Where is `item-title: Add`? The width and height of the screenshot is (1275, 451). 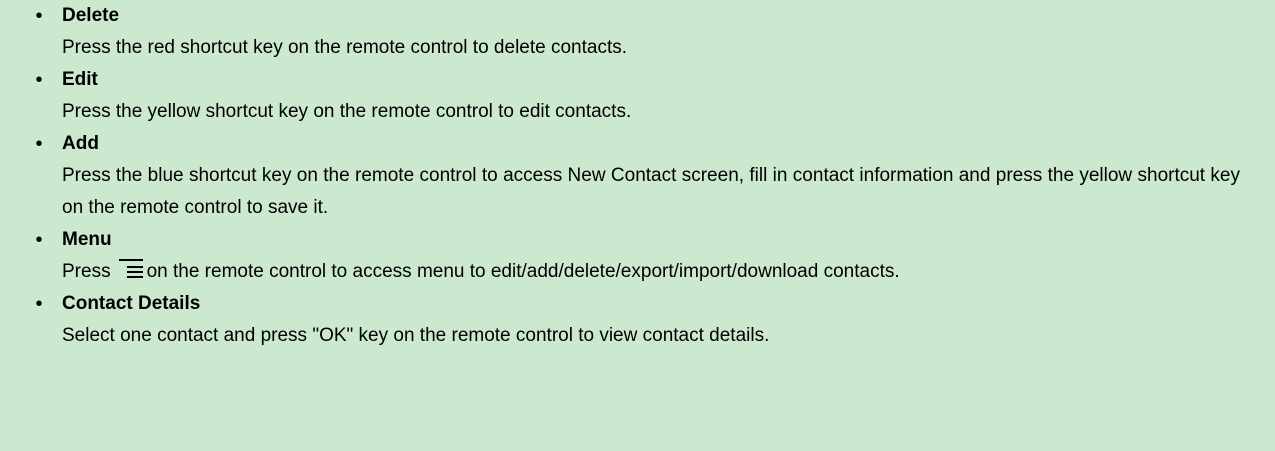 item-title: Add is located at coordinates (80, 143).